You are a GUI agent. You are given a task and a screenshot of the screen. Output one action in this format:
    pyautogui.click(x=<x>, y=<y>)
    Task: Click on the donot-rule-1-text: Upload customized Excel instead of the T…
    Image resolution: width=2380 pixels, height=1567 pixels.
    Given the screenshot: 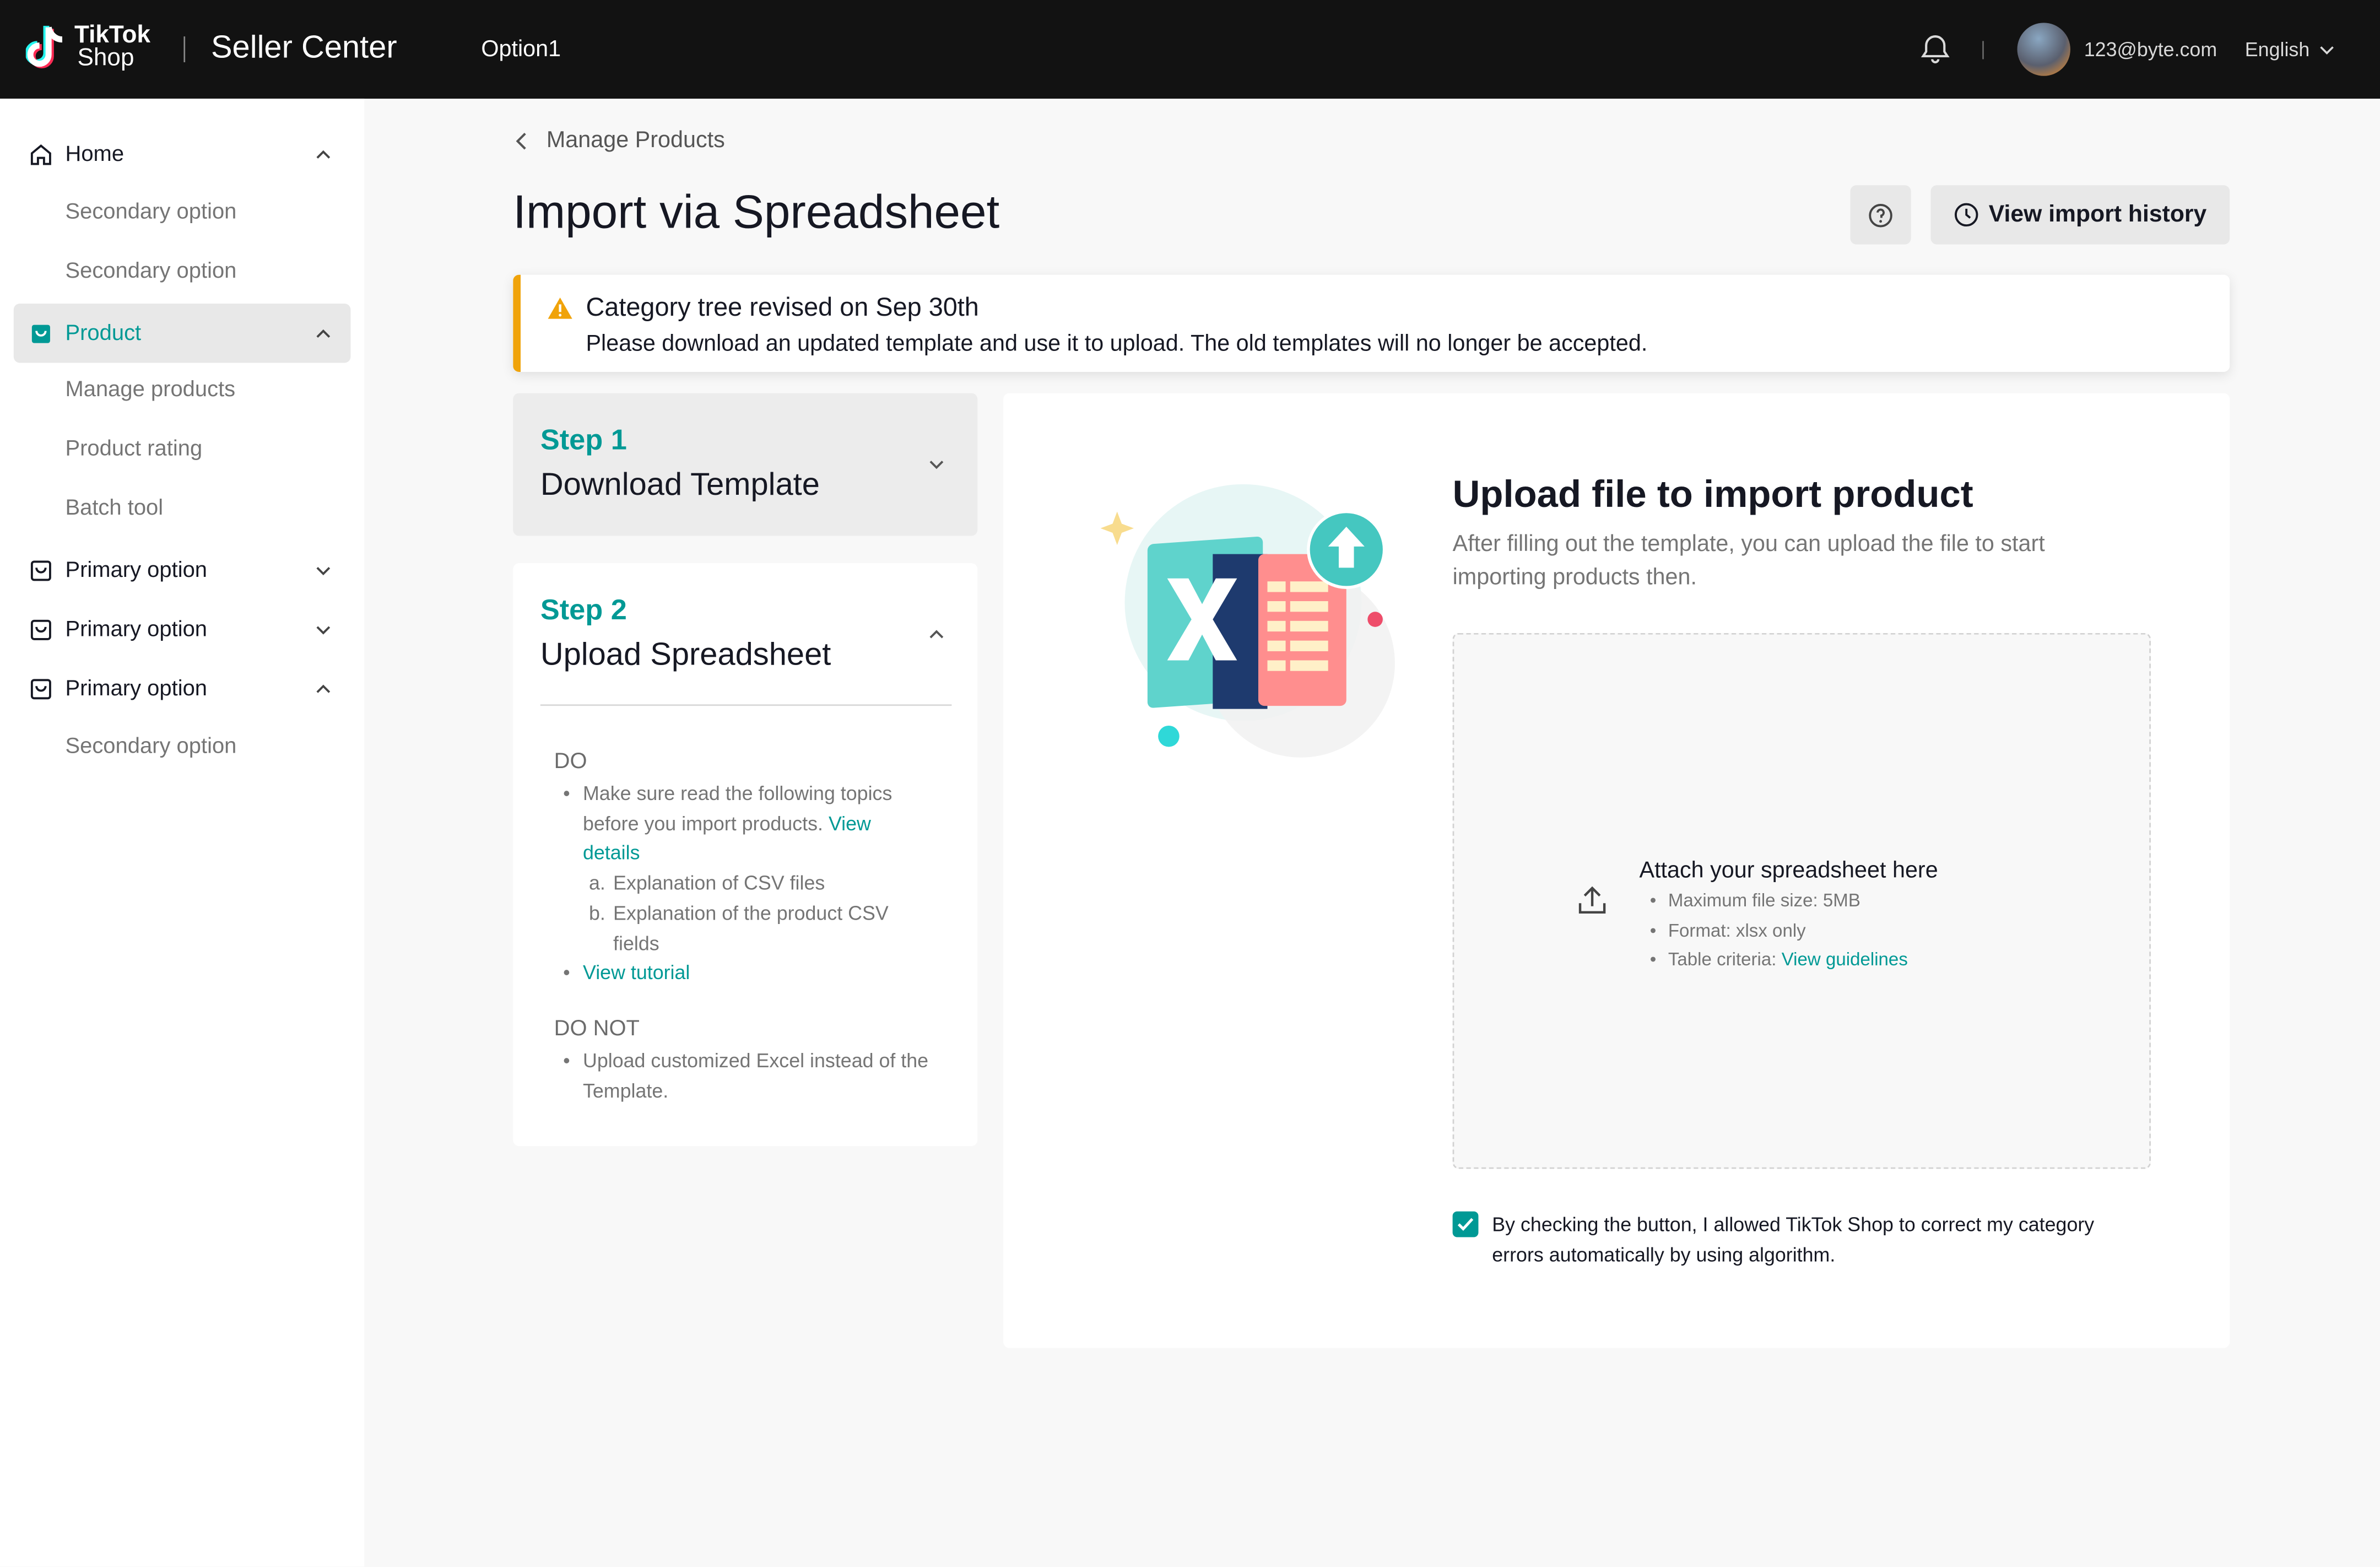 What is the action you would take?
    pyautogui.click(x=755, y=1075)
    